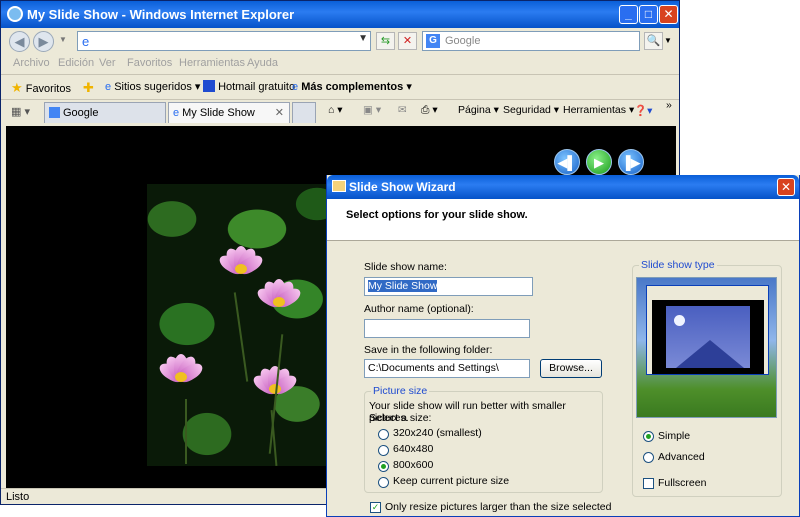 This screenshot has width=800, height=517. Describe the element at coordinates (474, 110) in the screenshot. I see `page-menu-label: Página` at that location.